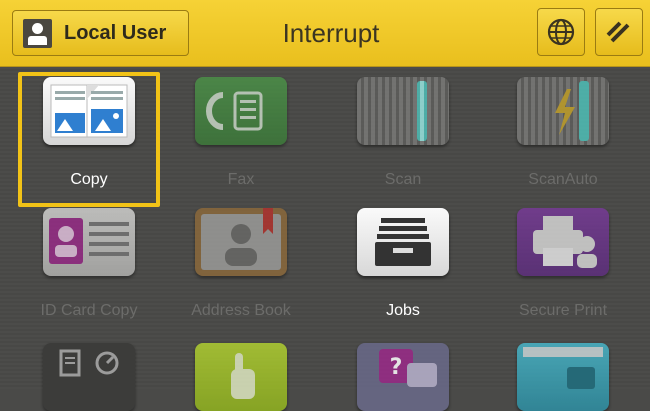  I want to click on user-icon, so click(37, 33).